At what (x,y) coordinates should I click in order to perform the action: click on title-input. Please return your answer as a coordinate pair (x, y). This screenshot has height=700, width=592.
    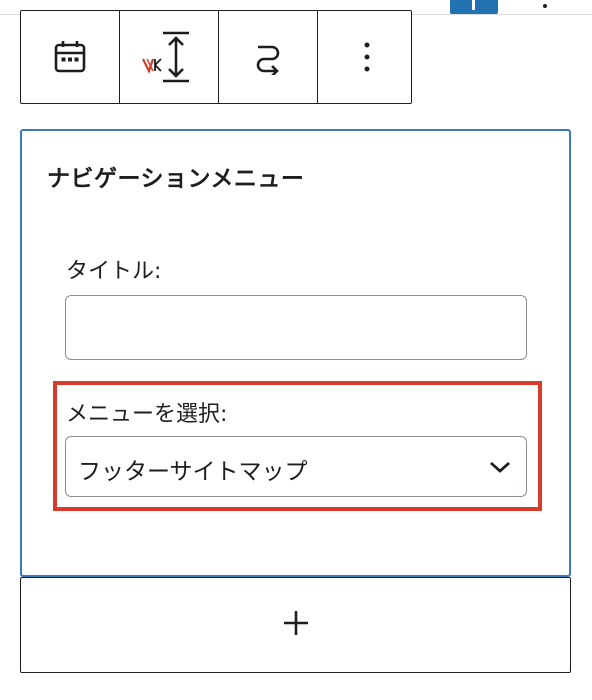
    Looking at the image, I should click on (296, 327).